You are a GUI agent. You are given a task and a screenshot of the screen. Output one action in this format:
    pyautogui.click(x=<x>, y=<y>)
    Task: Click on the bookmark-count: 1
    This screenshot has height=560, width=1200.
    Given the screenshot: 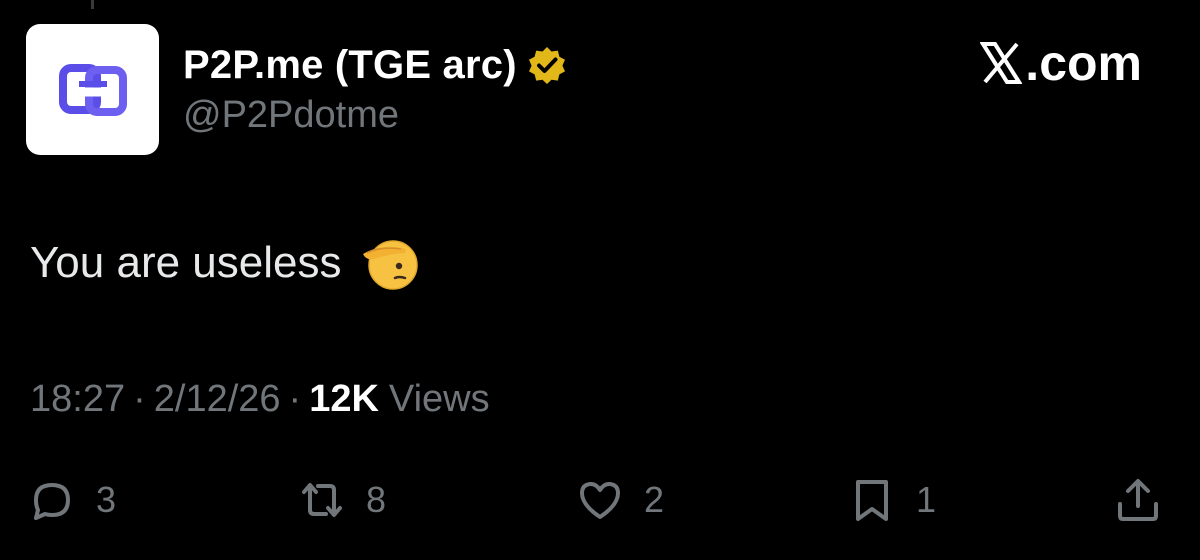 What is the action you would take?
    pyautogui.click(x=926, y=499)
    